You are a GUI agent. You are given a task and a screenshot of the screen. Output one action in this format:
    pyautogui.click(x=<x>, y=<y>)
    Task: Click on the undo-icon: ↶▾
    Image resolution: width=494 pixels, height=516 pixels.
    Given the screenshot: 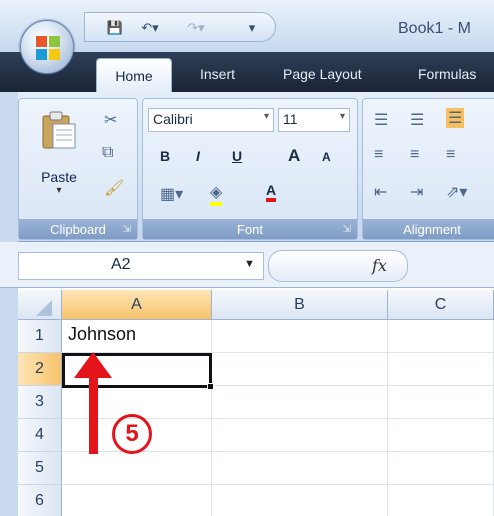 What is the action you would take?
    pyautogui.click(x=150, y=28)
    